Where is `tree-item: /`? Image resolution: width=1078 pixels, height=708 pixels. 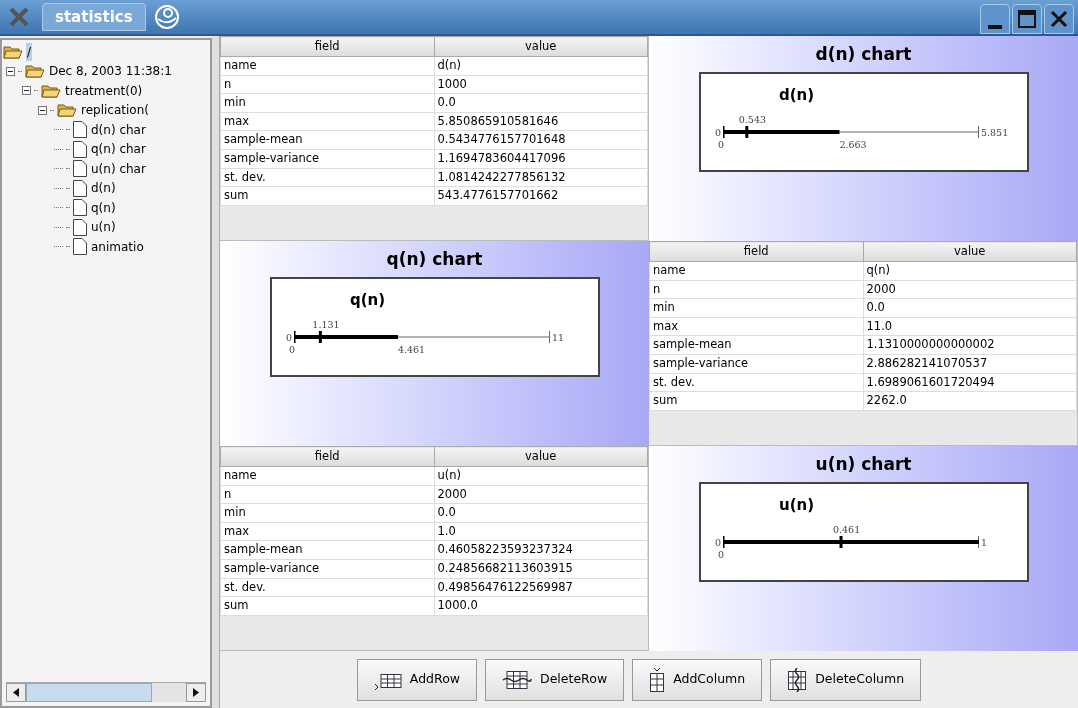
tree-item: / is located at coordinates (29, 51).